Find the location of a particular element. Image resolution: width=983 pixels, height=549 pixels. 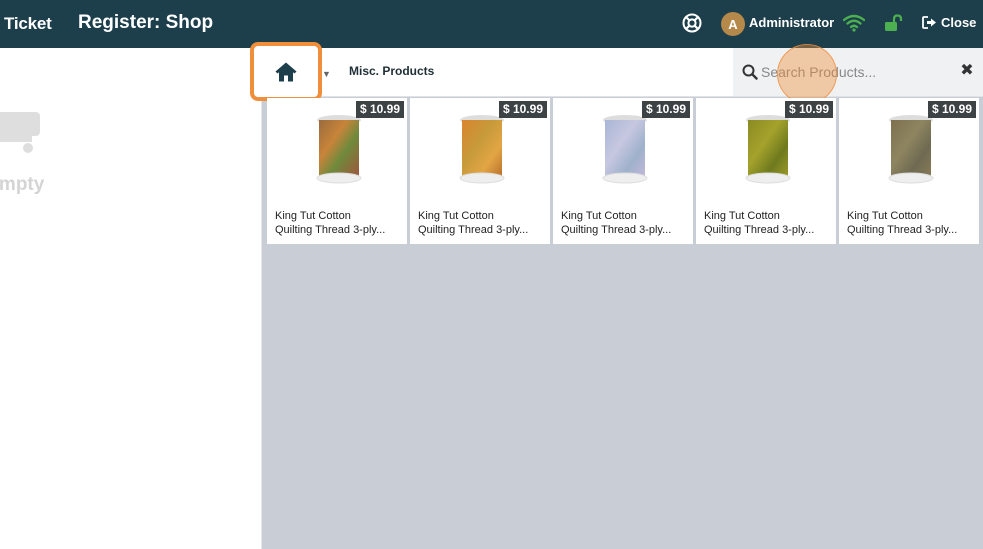

search-input is located at coordinates (851, 72).